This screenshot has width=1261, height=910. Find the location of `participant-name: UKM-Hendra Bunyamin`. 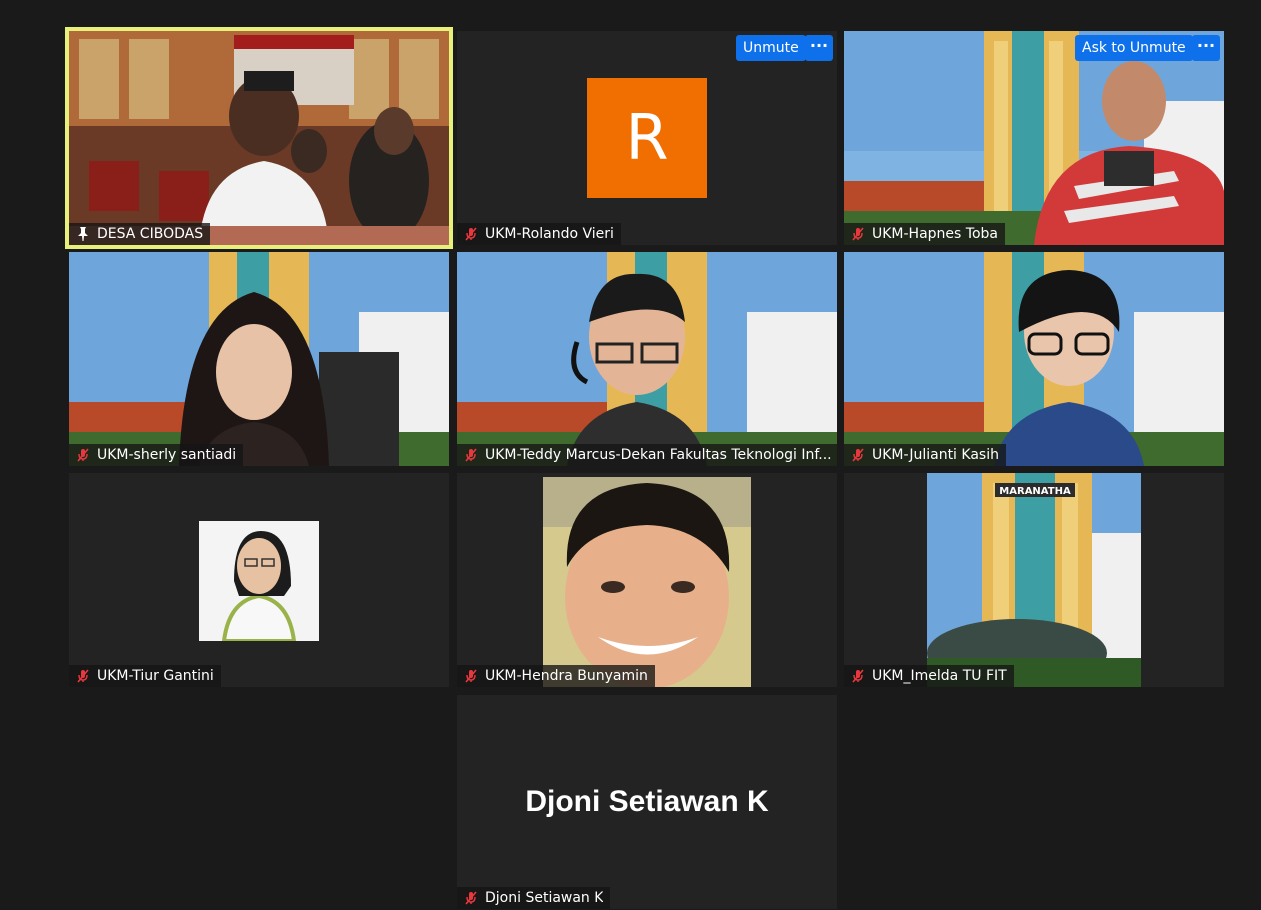

participant-name: UKM-Hendra Bunyamin is located at coordinates (566, 676).